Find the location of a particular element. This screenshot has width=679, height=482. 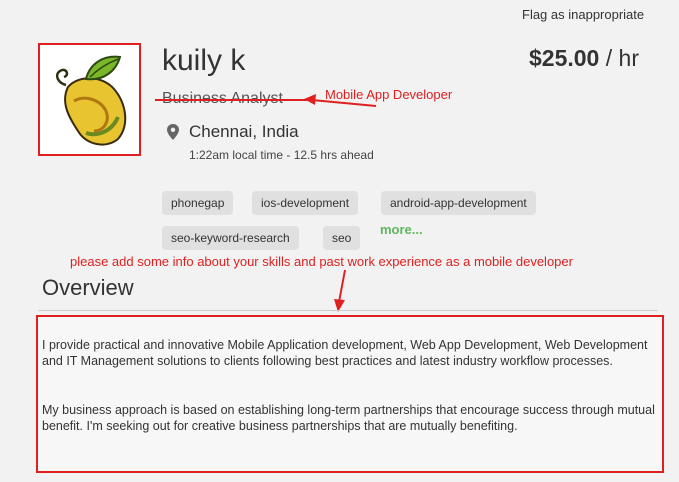

rate-unit: / hr is located at coordinates (622, 58).